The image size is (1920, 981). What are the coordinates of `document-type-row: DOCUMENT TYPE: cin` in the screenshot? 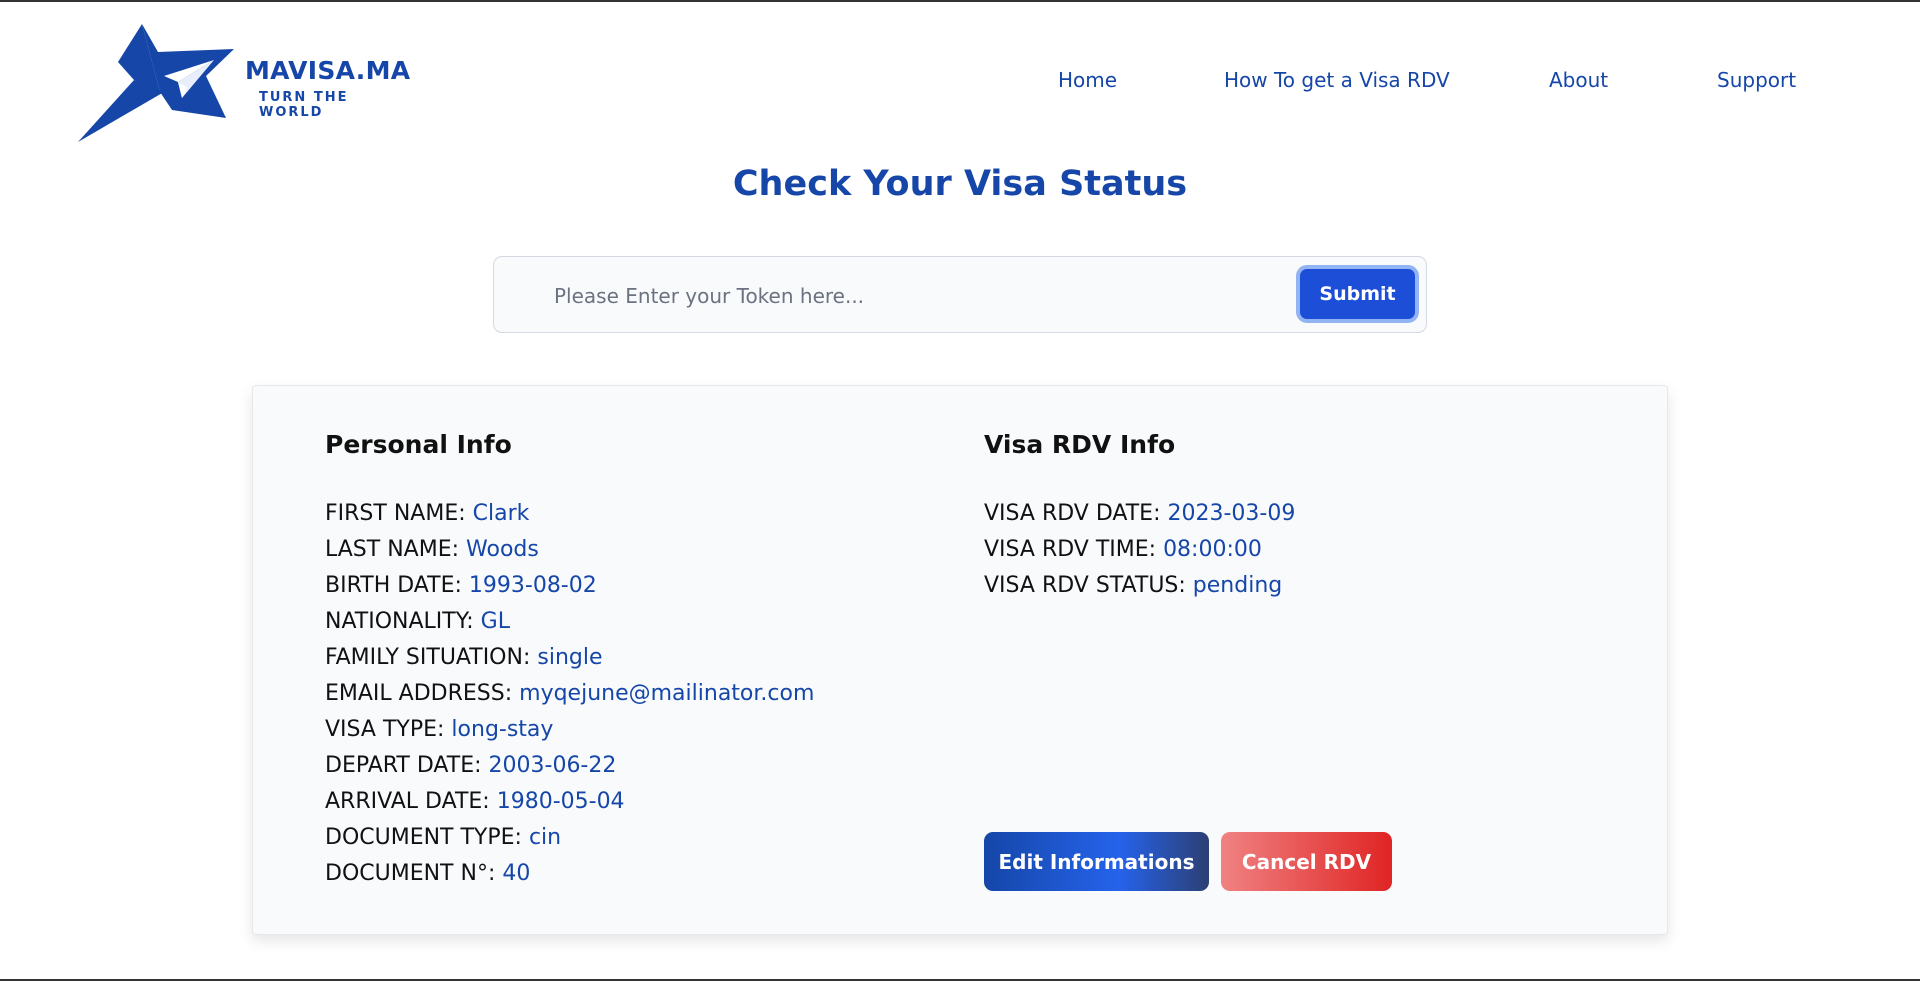 It's located at (569, 838).